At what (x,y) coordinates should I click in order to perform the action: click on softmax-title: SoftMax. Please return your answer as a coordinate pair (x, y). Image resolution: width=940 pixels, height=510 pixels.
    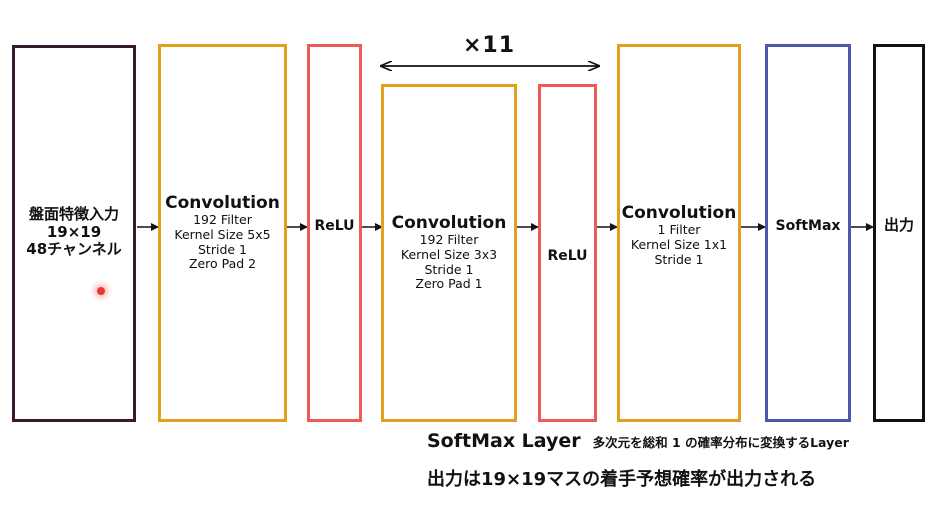
    Looking at the image, I should click on (808, 226).